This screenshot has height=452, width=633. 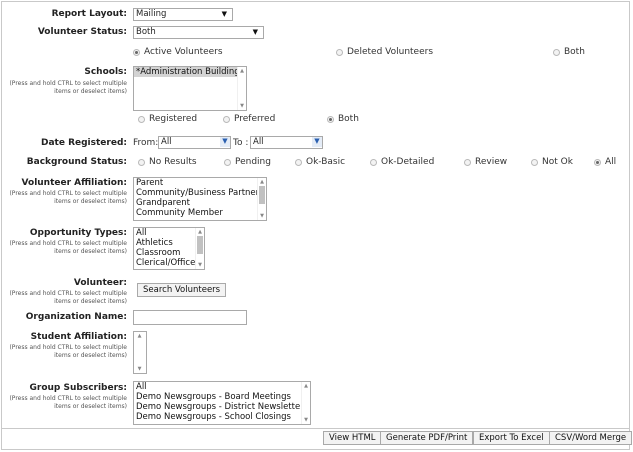 What do you see at coordinates (315, 428) in the screenshot?
I see `divider` at bounding box center [315, 428].